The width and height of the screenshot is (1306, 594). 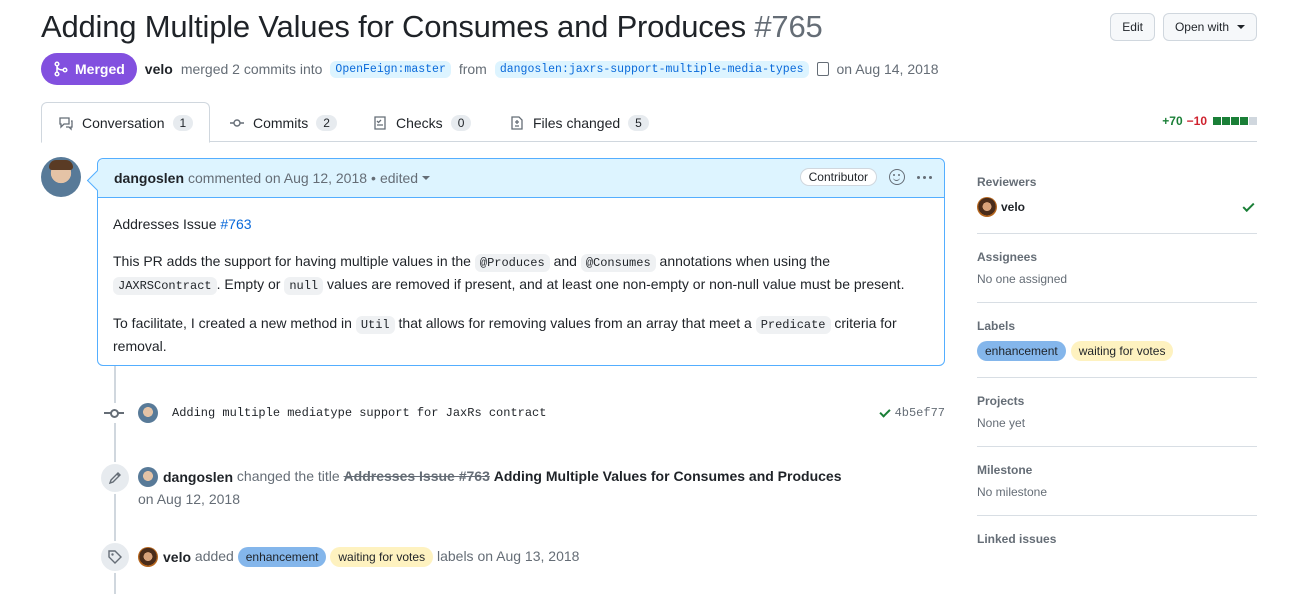 I want to click on tab-label: Checks, so click(x=419, y=122).